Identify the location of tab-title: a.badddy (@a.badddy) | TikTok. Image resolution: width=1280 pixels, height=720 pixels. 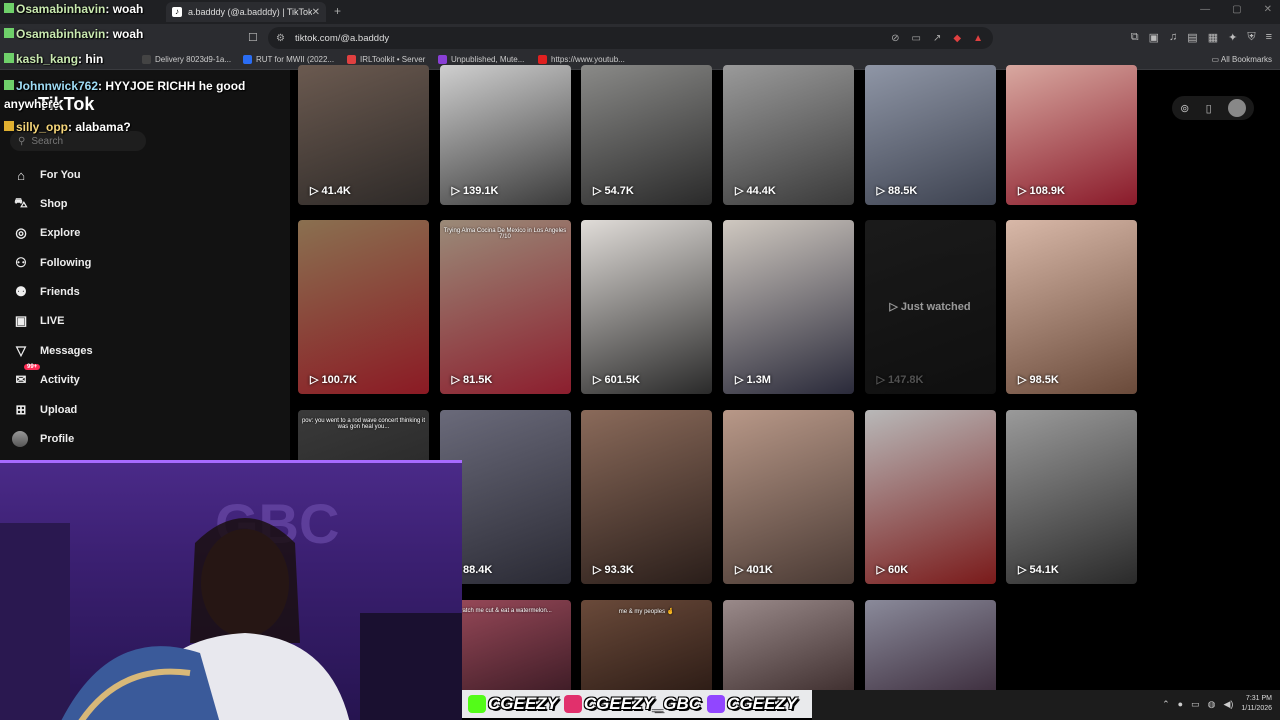
(250, 12).